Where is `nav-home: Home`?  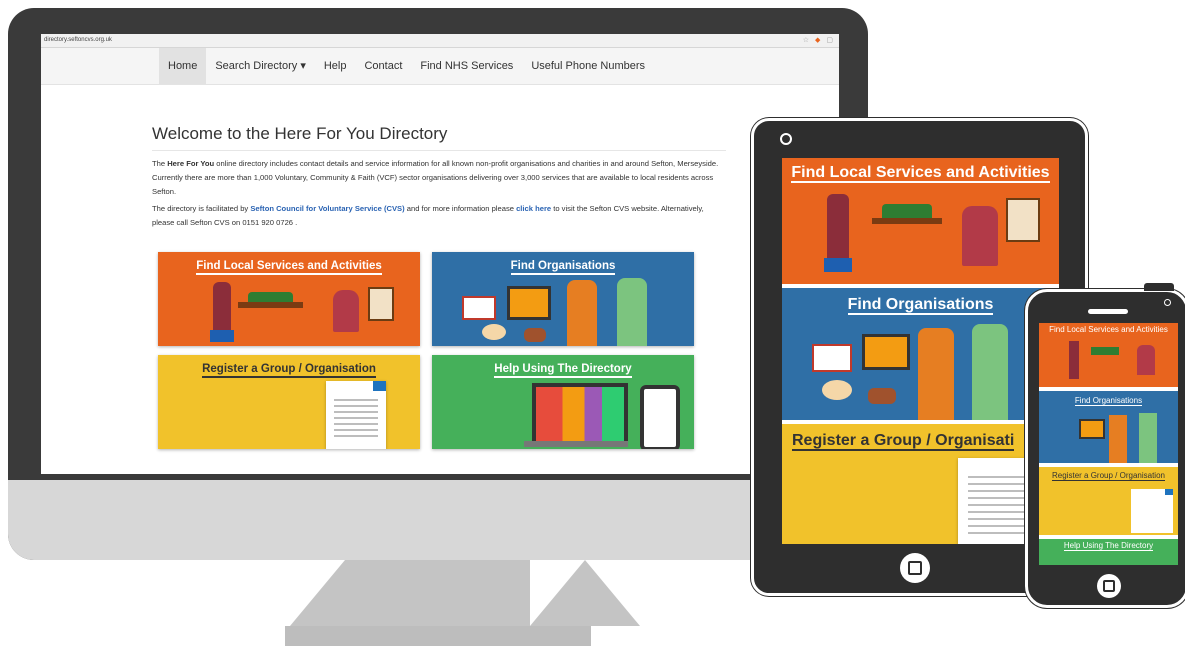
nav-home: Home is located at coordinates (183, 66).